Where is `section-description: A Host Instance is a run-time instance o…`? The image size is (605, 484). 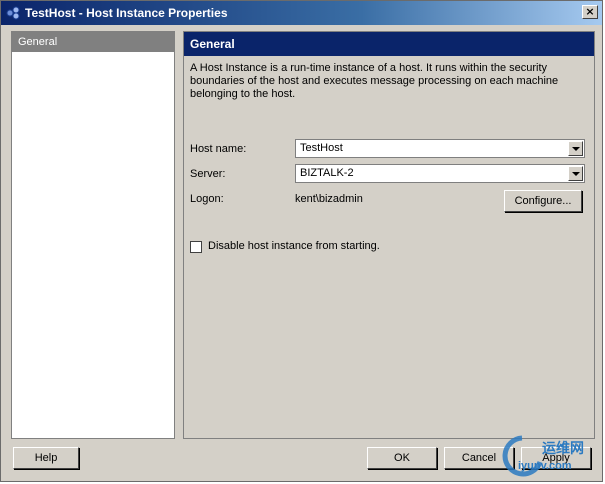 section-description: A Host Instance is a run-time instance o… is located at coordinates (374, 81).